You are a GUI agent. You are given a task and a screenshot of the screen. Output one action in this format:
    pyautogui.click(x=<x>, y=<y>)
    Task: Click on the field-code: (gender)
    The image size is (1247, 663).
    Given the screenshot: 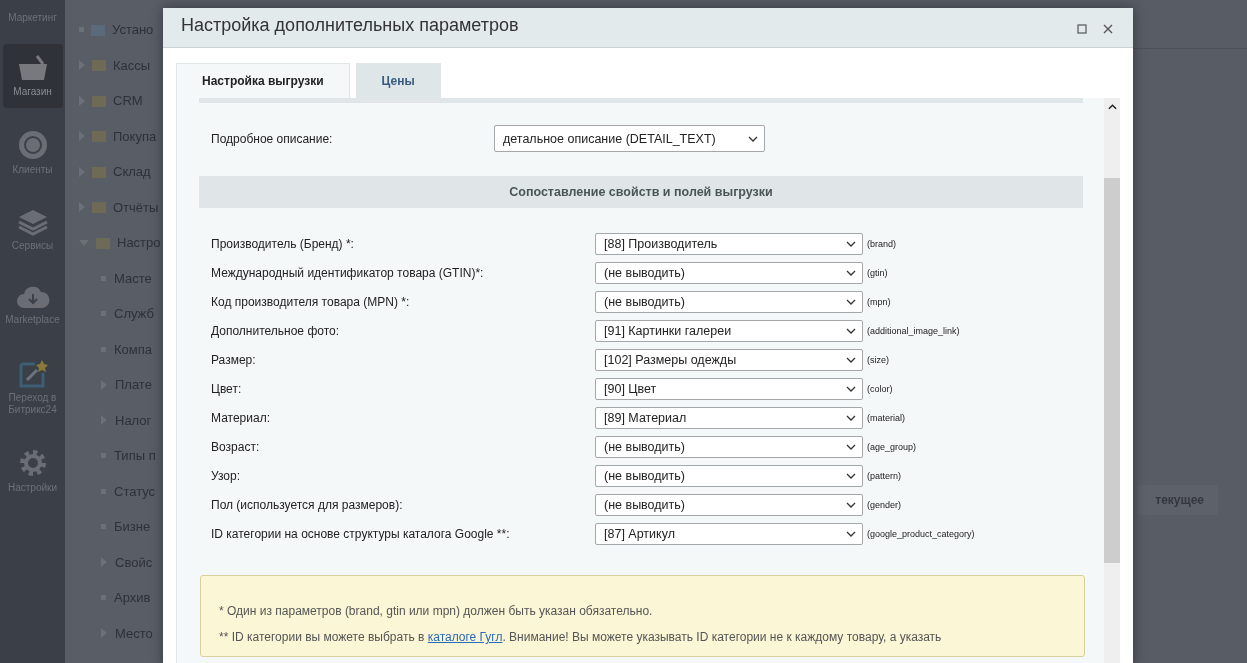 What is the action you would take?
    pyautogui.click(x=884, y=505)
    